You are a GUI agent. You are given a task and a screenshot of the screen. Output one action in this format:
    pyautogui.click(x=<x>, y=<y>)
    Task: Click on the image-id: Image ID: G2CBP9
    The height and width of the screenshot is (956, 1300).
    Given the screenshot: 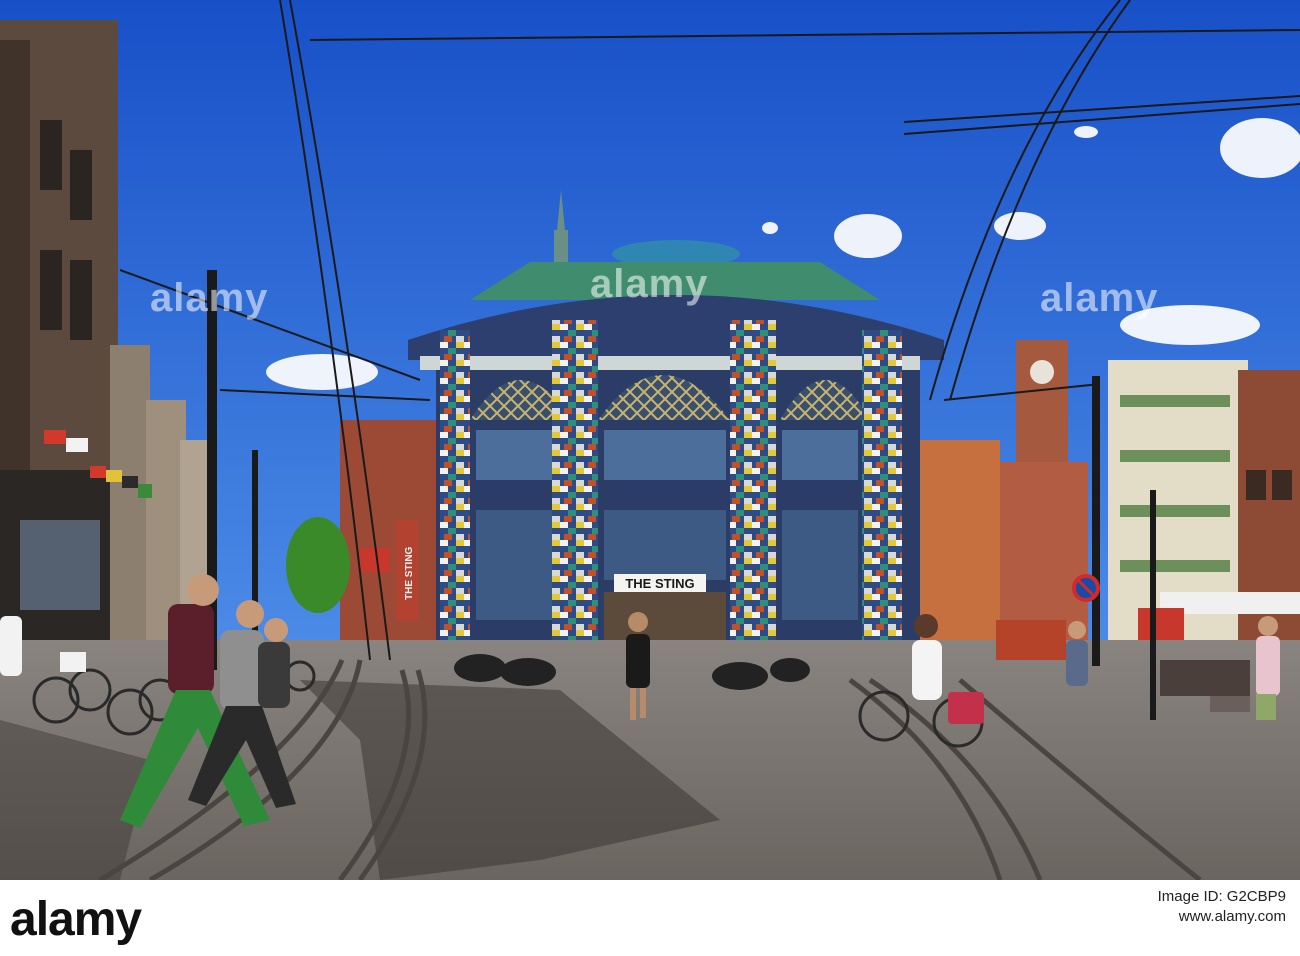 What is the action you would take?
    pyautogui.click(x=1221, y=896)
    